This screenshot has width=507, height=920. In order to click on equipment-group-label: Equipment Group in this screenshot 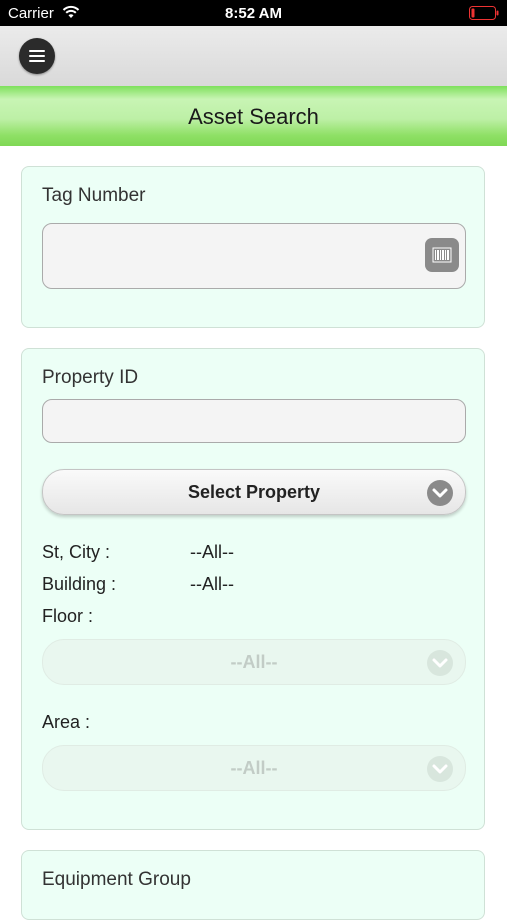, I will do `click(116, 879)`.